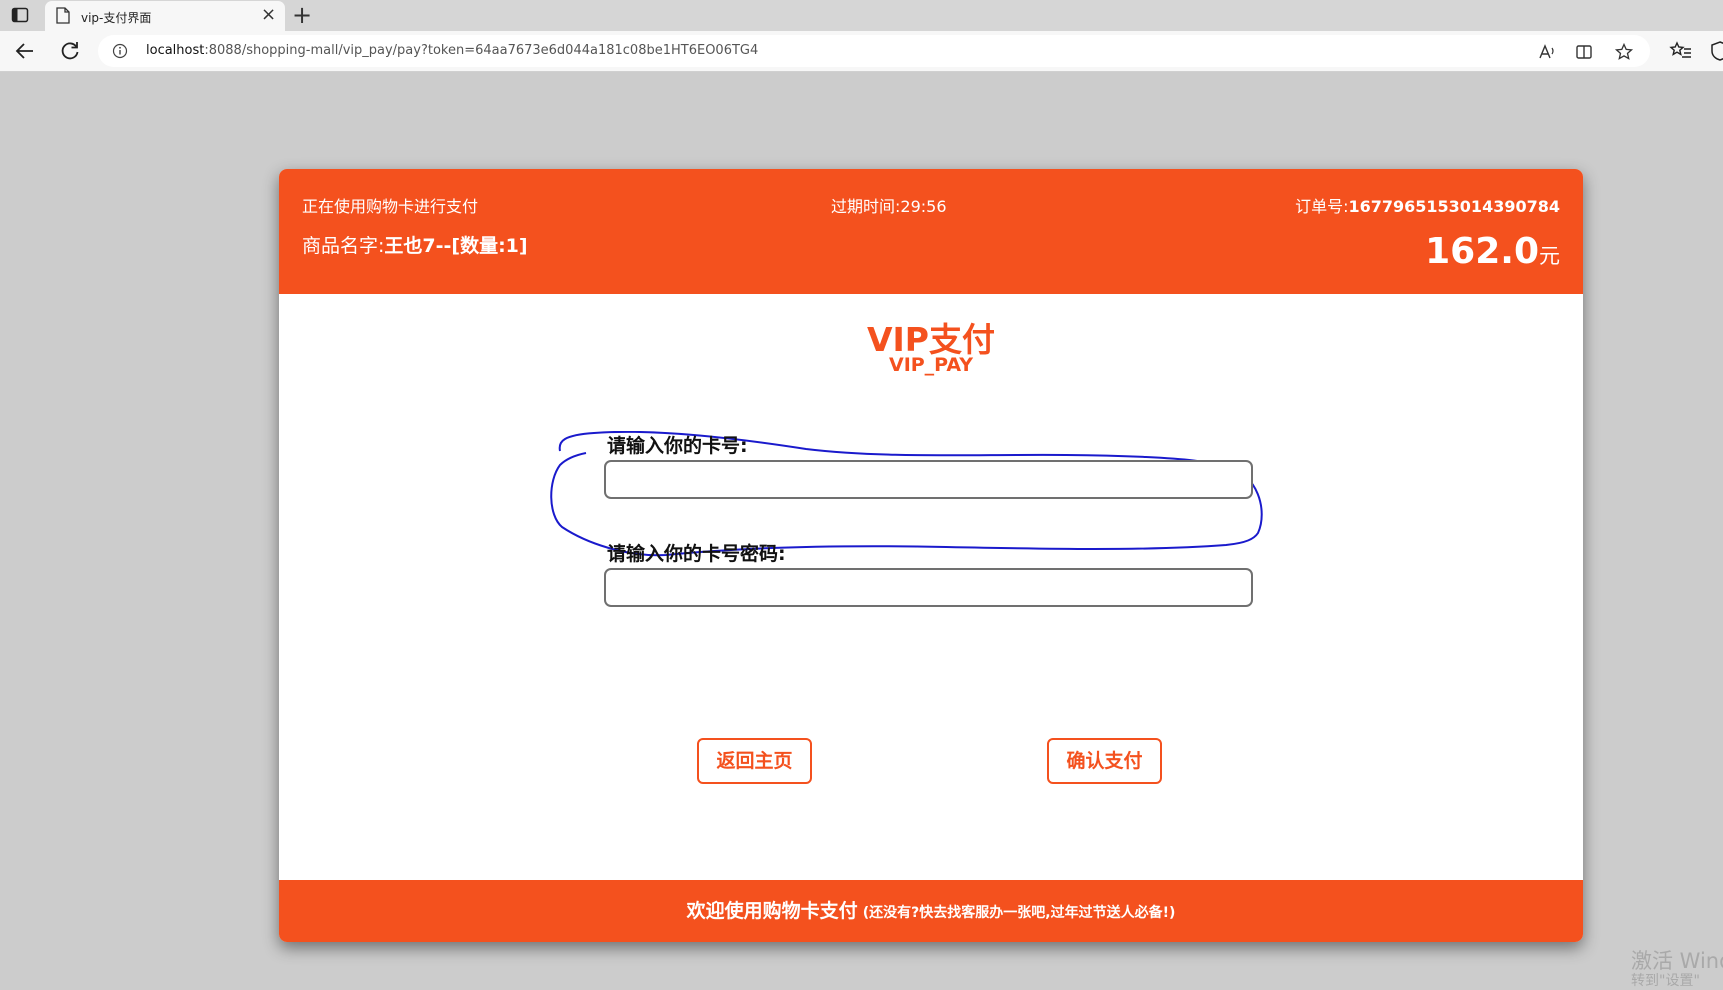 The width and height of the screenshot is (1723, 990). I want to click on card-password-input, so click(928, 587).